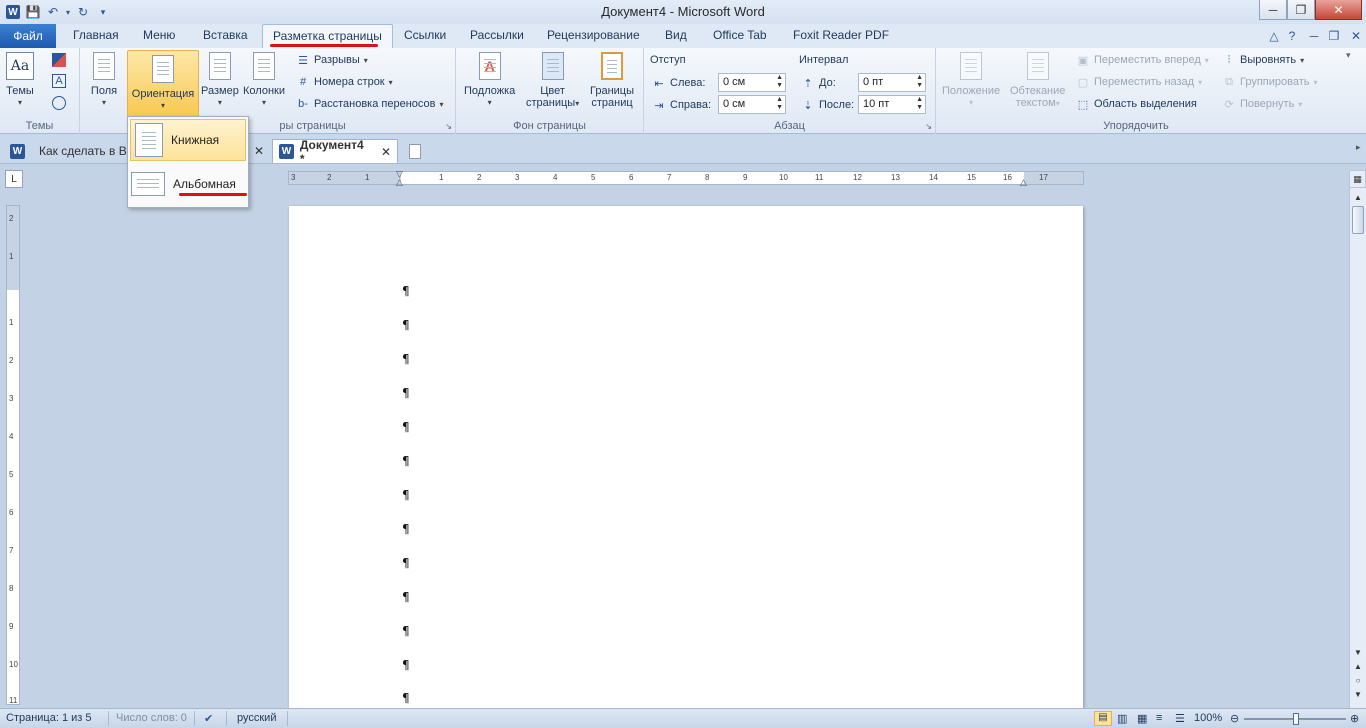  I want to click on rotate-button: ⟳ Повернуть ▾, so click(1262, 104).